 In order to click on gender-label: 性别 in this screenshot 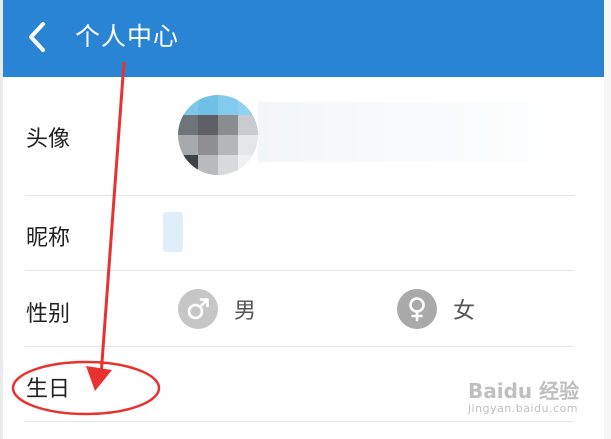, I will do `click(48, 314)`.